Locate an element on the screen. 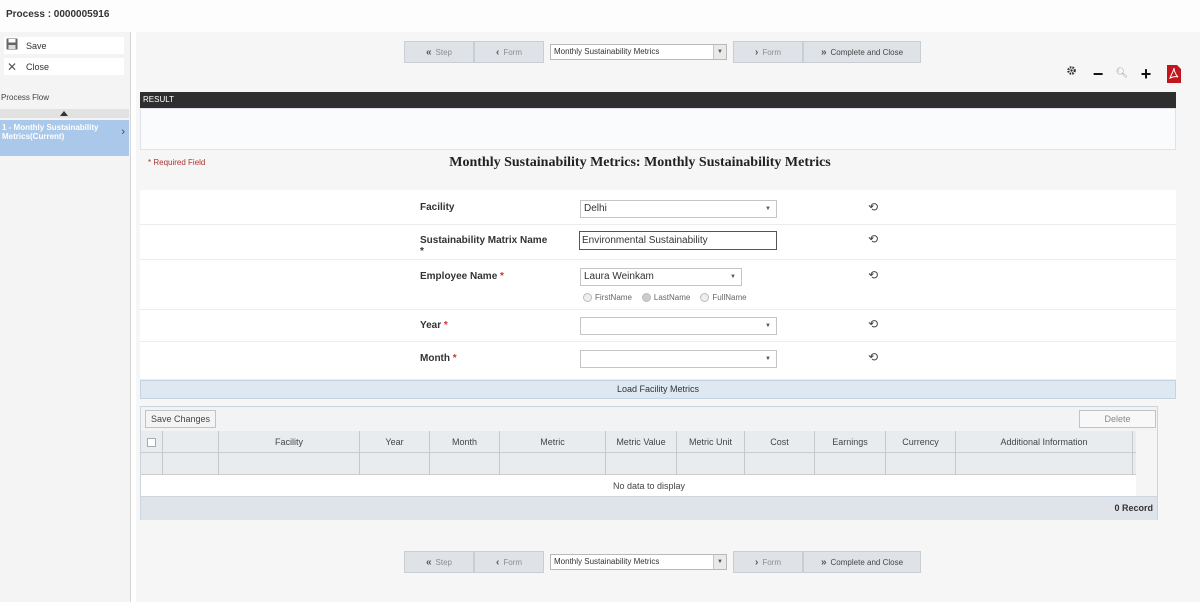 The width and height of the screenshot is (1200, 602). filter-cell-earnings is located at coordinates (850, 464).